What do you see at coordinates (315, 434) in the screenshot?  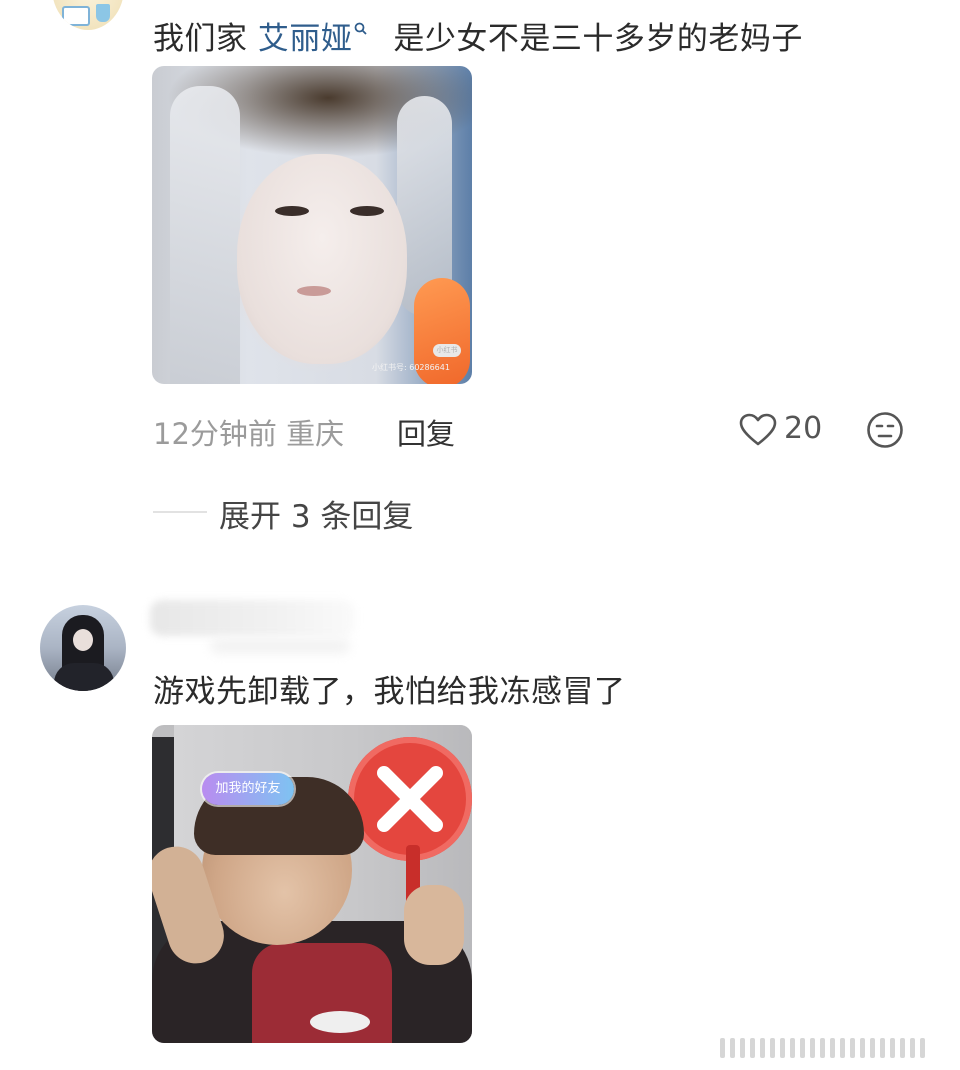 I see `comment-location: 重庆` at bounding box center [315, 434].